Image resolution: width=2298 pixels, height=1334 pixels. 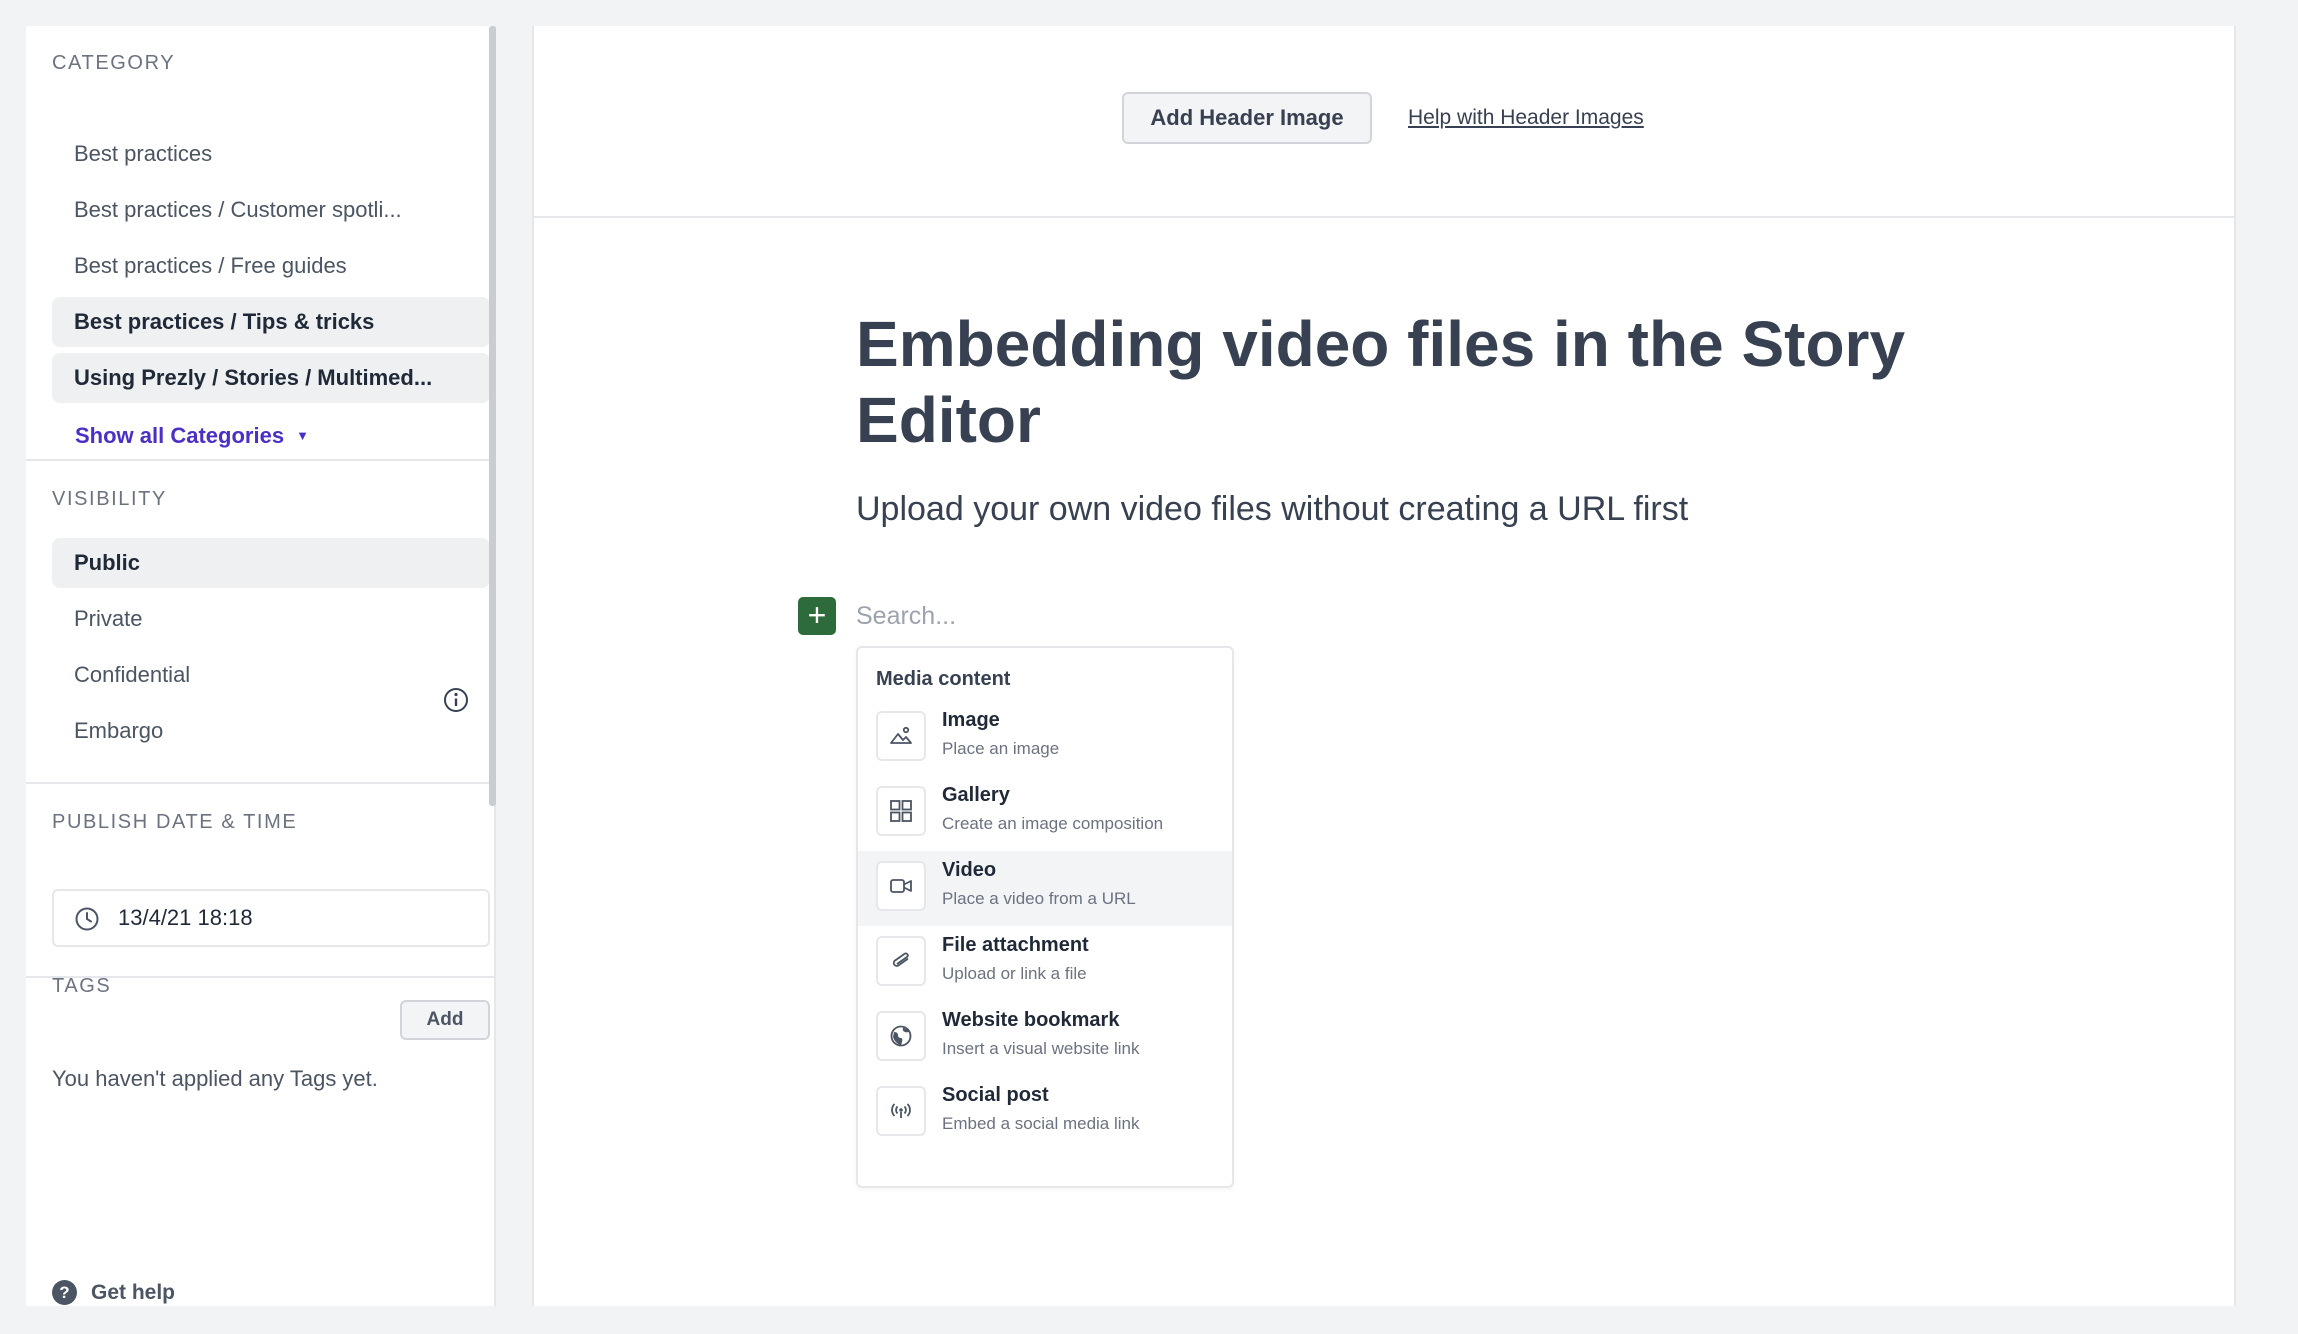 I want to click on header-image-area: Add Header Image Help with Header Images, so click(x=1384, y=122).